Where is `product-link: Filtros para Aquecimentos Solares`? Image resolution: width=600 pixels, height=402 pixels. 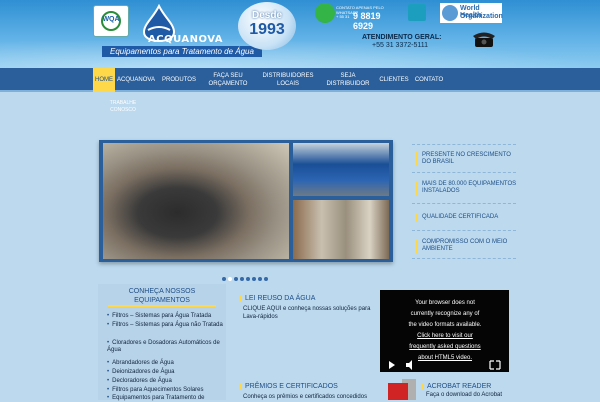 product-link: Filtros para Aquecimentos Solares is located at coordinates (166, 390).